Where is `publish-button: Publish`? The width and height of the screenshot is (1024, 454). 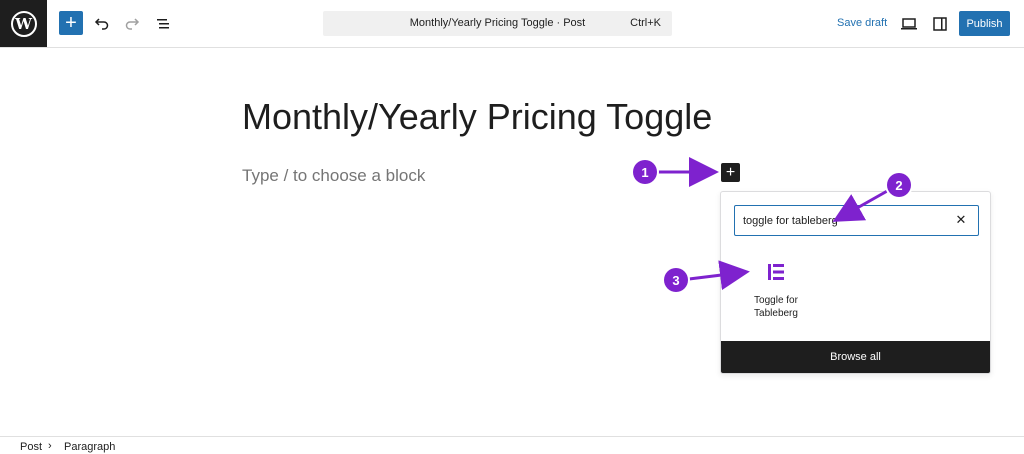 publish-button: Publish is located at coordinates (984, 23).